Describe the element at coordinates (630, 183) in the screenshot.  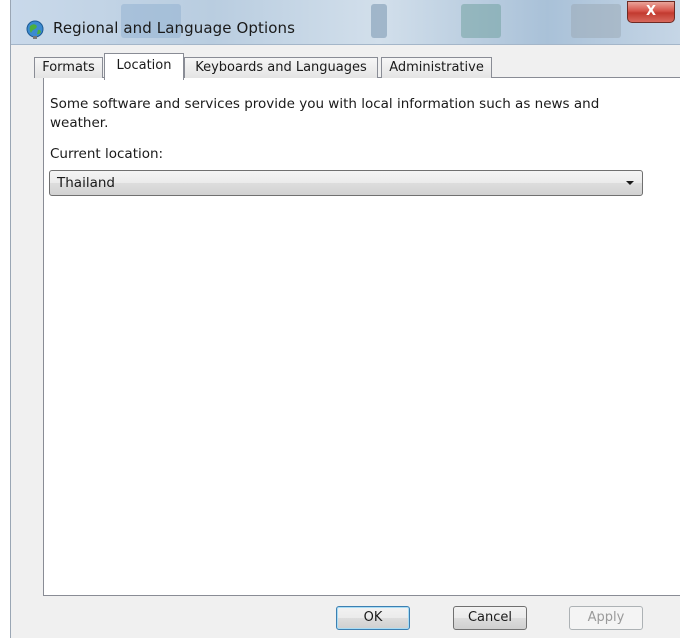
I see `chevron-down-icon` at that location.